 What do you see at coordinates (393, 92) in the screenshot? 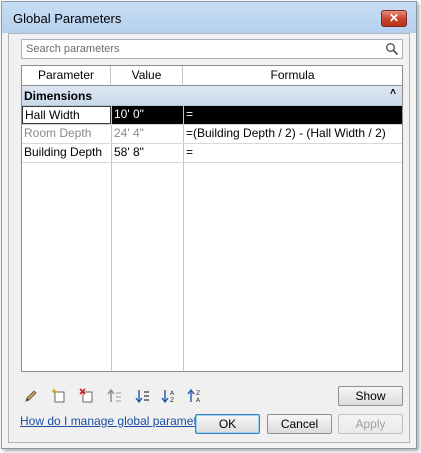
I see `collapse-icon: ˄` at bounding box center [393, 92].